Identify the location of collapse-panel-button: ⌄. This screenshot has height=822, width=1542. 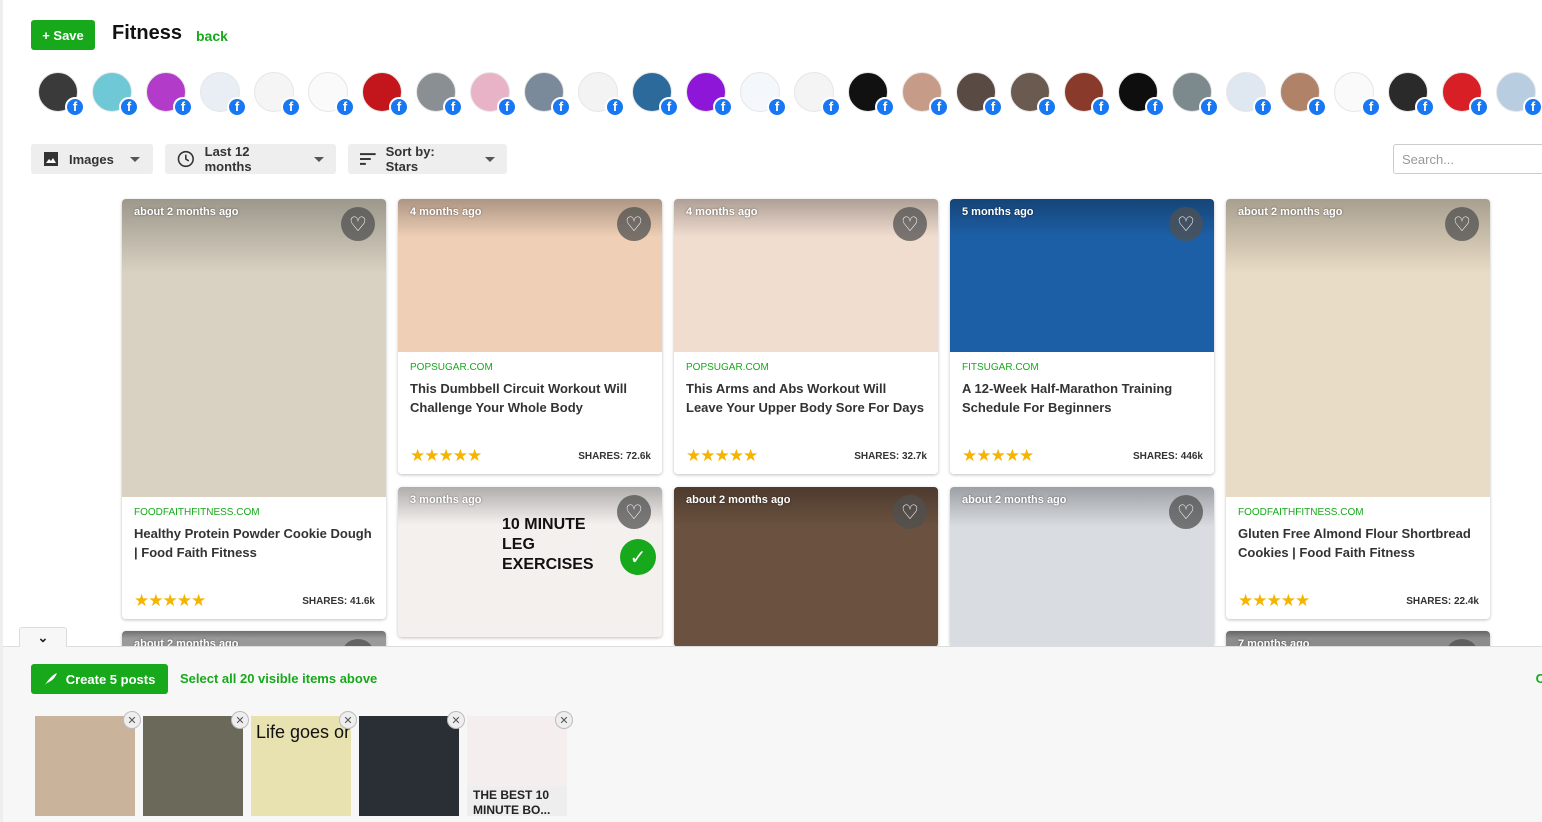
(43, 637).